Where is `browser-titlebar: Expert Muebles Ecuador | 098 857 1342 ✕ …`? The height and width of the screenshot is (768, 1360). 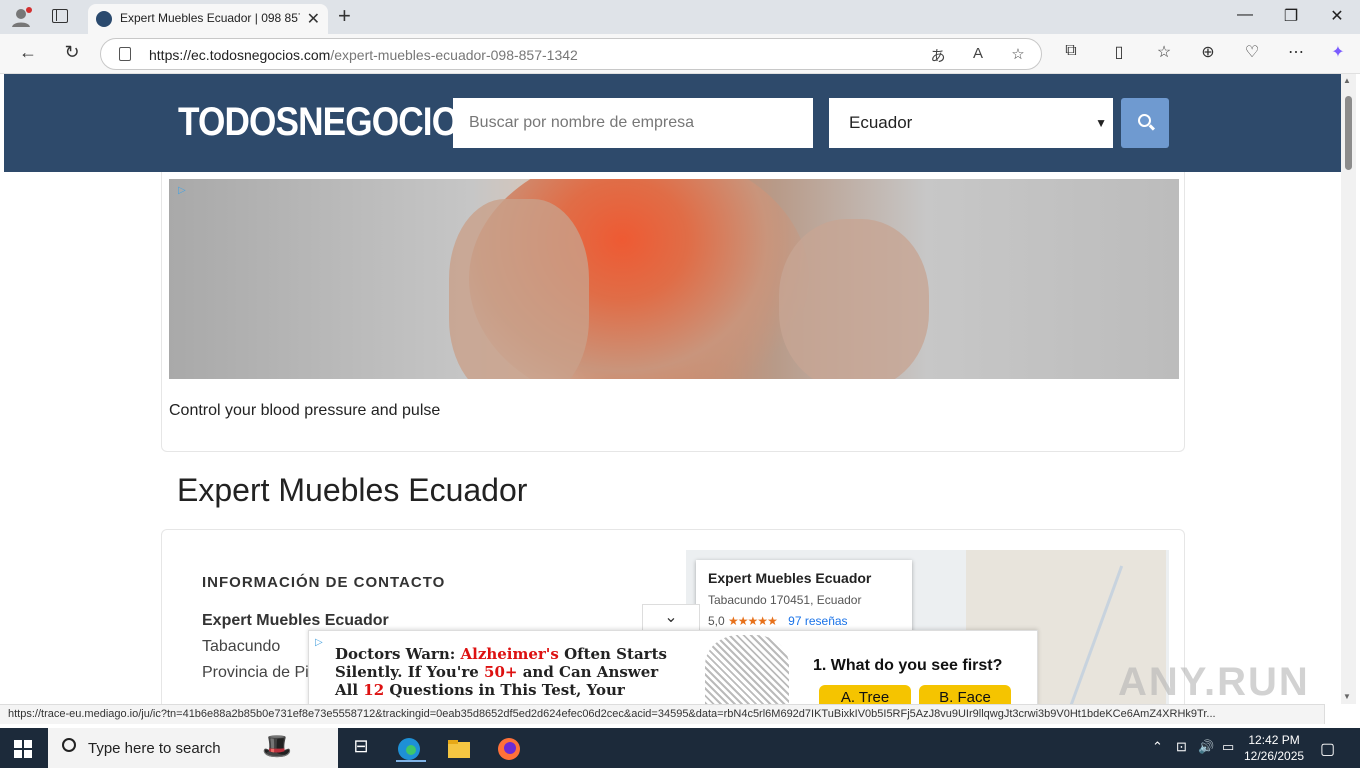 browser-titlebar: Expert Muebles Ecuador | 098 857 1342 ✕ … is located at coordinates (680, 17).